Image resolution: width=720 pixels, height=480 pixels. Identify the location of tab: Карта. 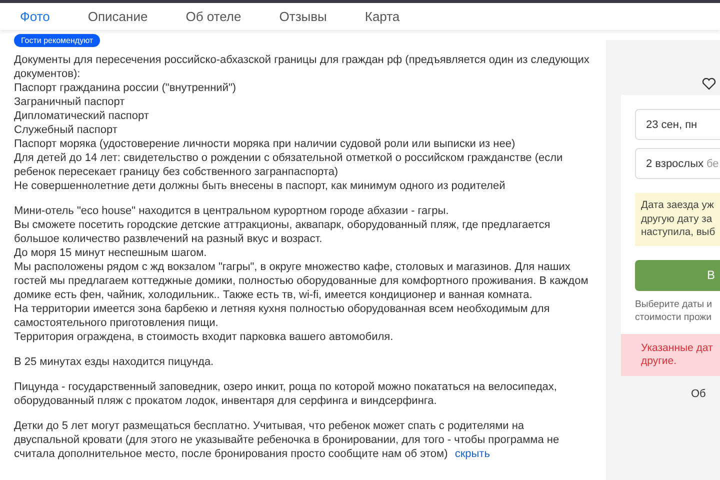
(382, 16).